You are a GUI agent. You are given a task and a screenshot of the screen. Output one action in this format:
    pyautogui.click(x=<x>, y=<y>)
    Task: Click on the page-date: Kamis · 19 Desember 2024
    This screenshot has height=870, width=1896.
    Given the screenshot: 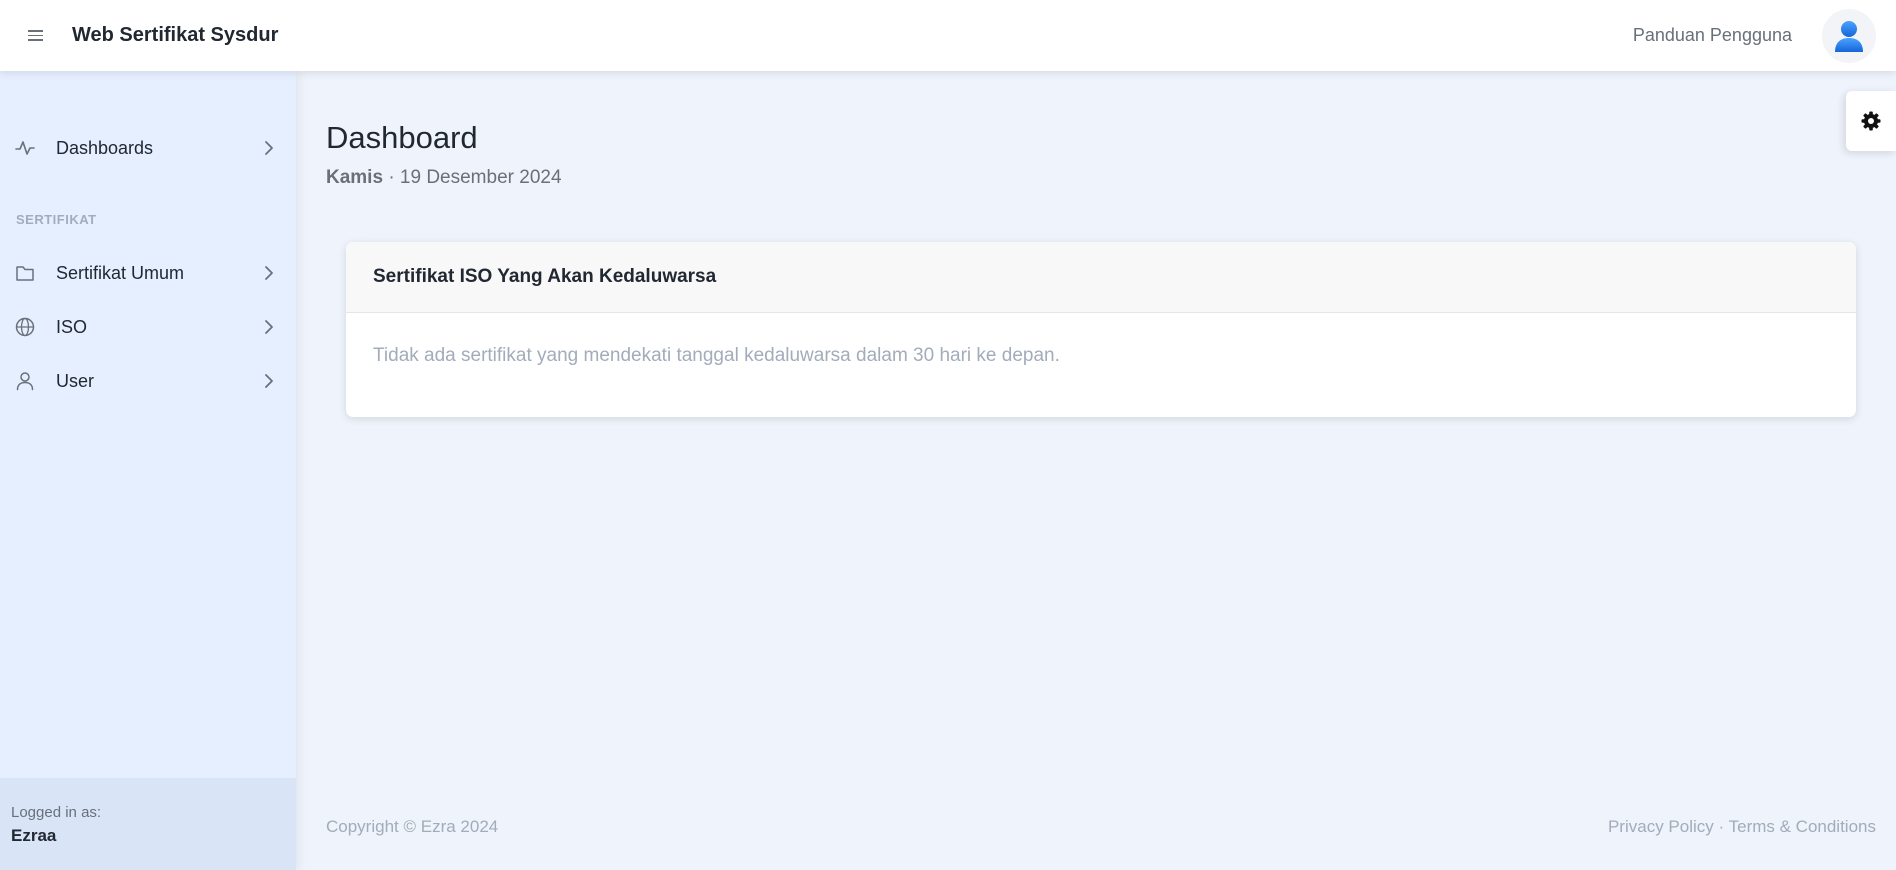 What is the action you would take?
    pyautogui.click(x=444, y=178)
    